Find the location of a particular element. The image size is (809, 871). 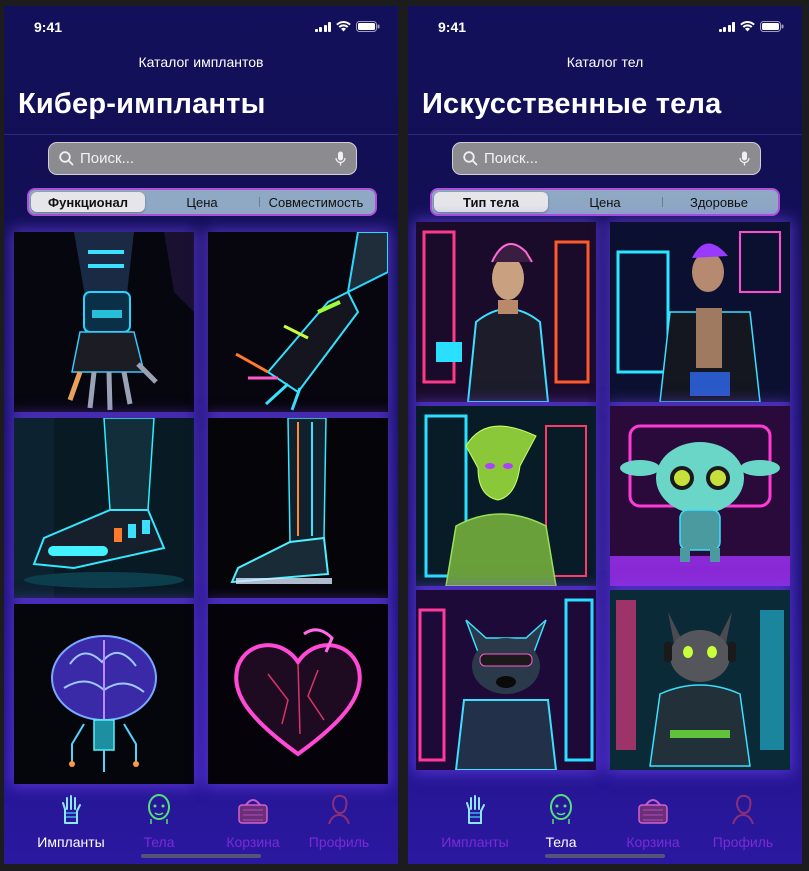

tile-cyber-woman is located at coordinates (506, 312).